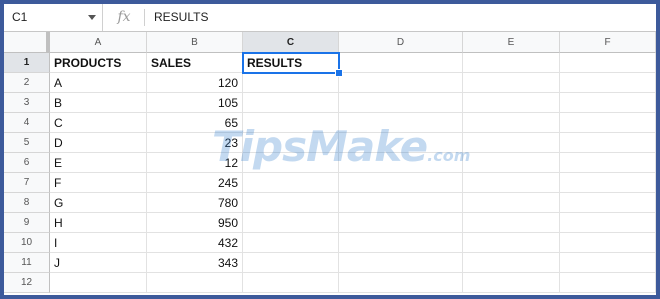 Image resolution: width=660 pixels, height=299 pixels. I want to click on row-header-12: 12, so click(27, 283).